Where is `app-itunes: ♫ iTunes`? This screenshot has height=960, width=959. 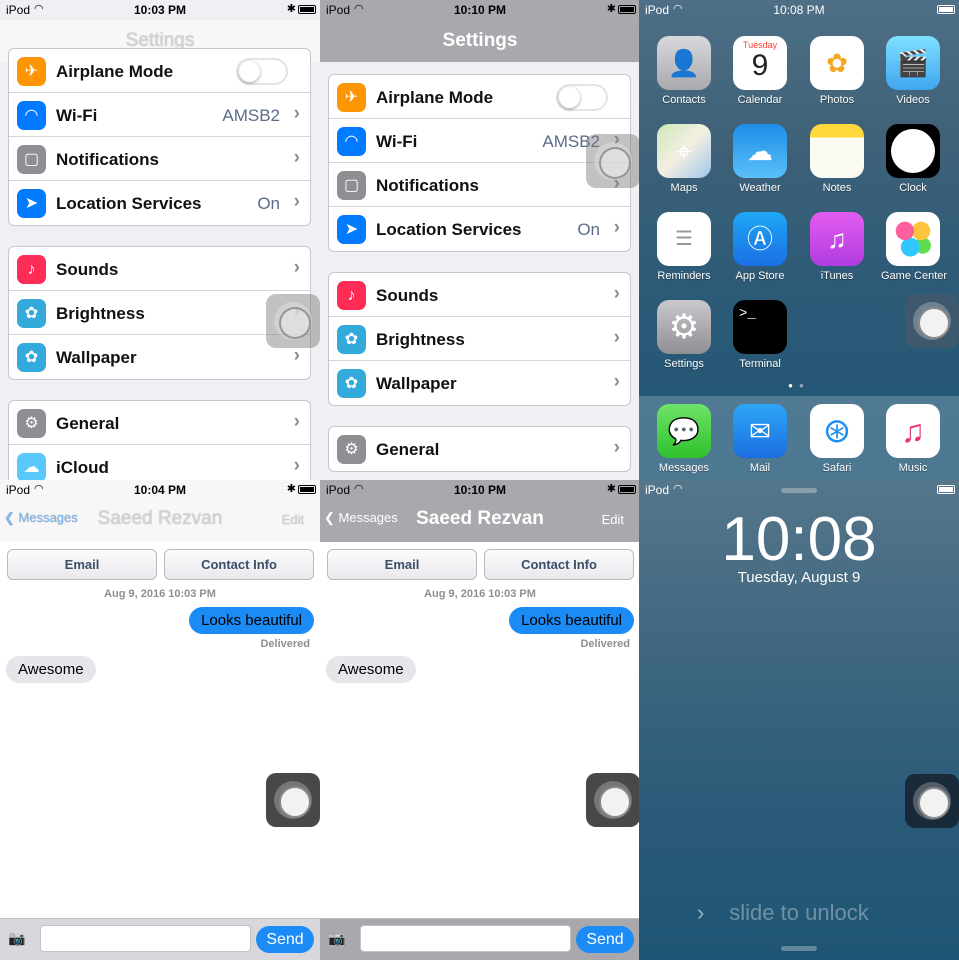
app-itunes: ♫ iTunes is located at coordinates (837, 247).